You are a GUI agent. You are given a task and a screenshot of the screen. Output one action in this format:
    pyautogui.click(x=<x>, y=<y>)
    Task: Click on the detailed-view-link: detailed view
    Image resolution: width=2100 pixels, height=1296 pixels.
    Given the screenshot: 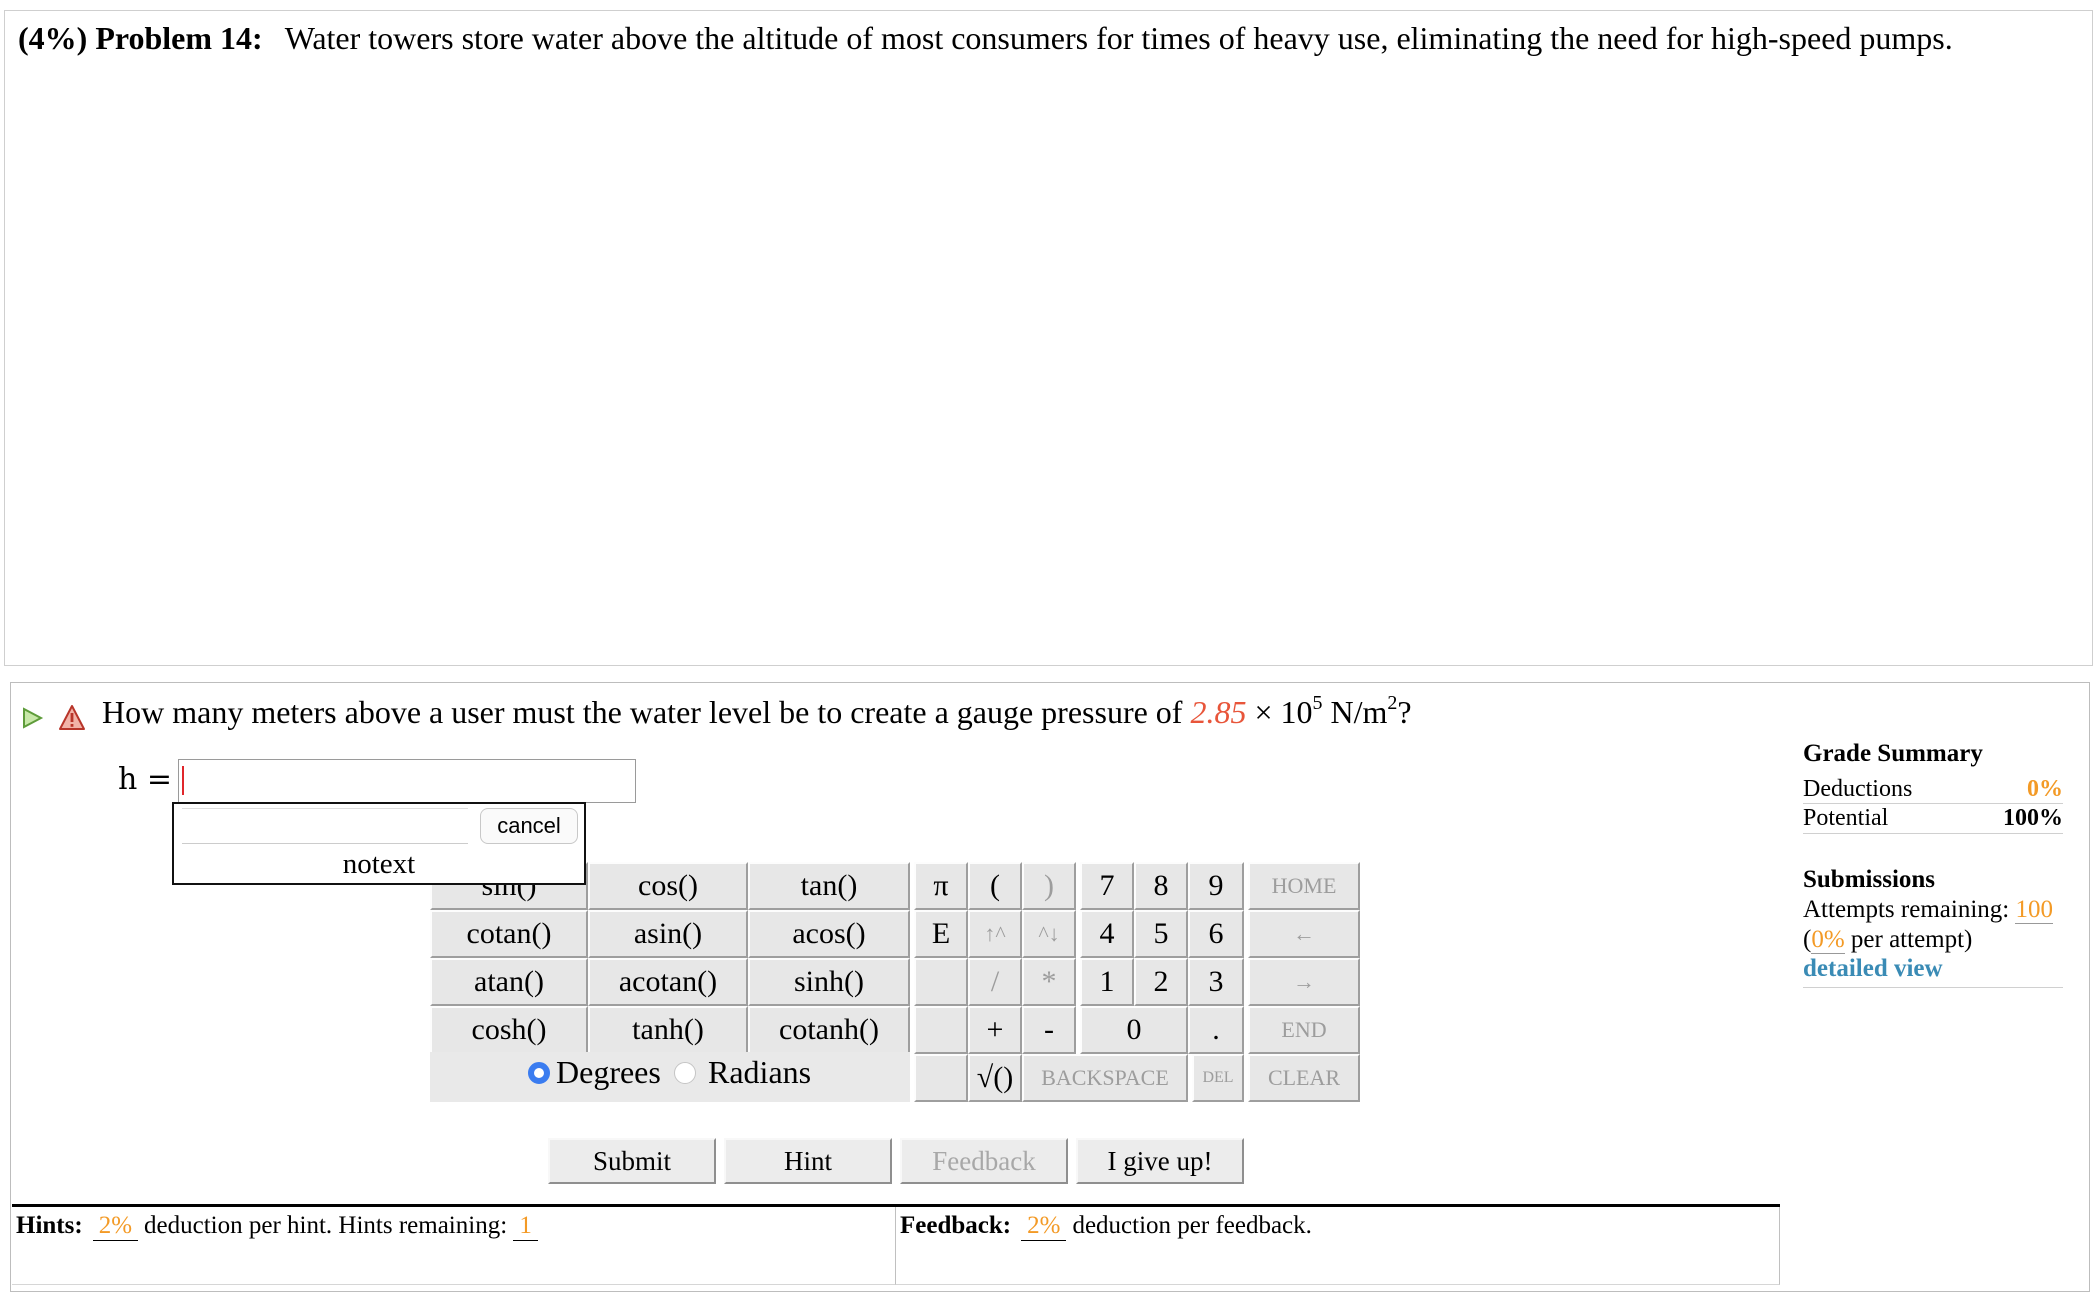 What is the action you would take?
    pyautogui.click(x=1873, y=969)
    